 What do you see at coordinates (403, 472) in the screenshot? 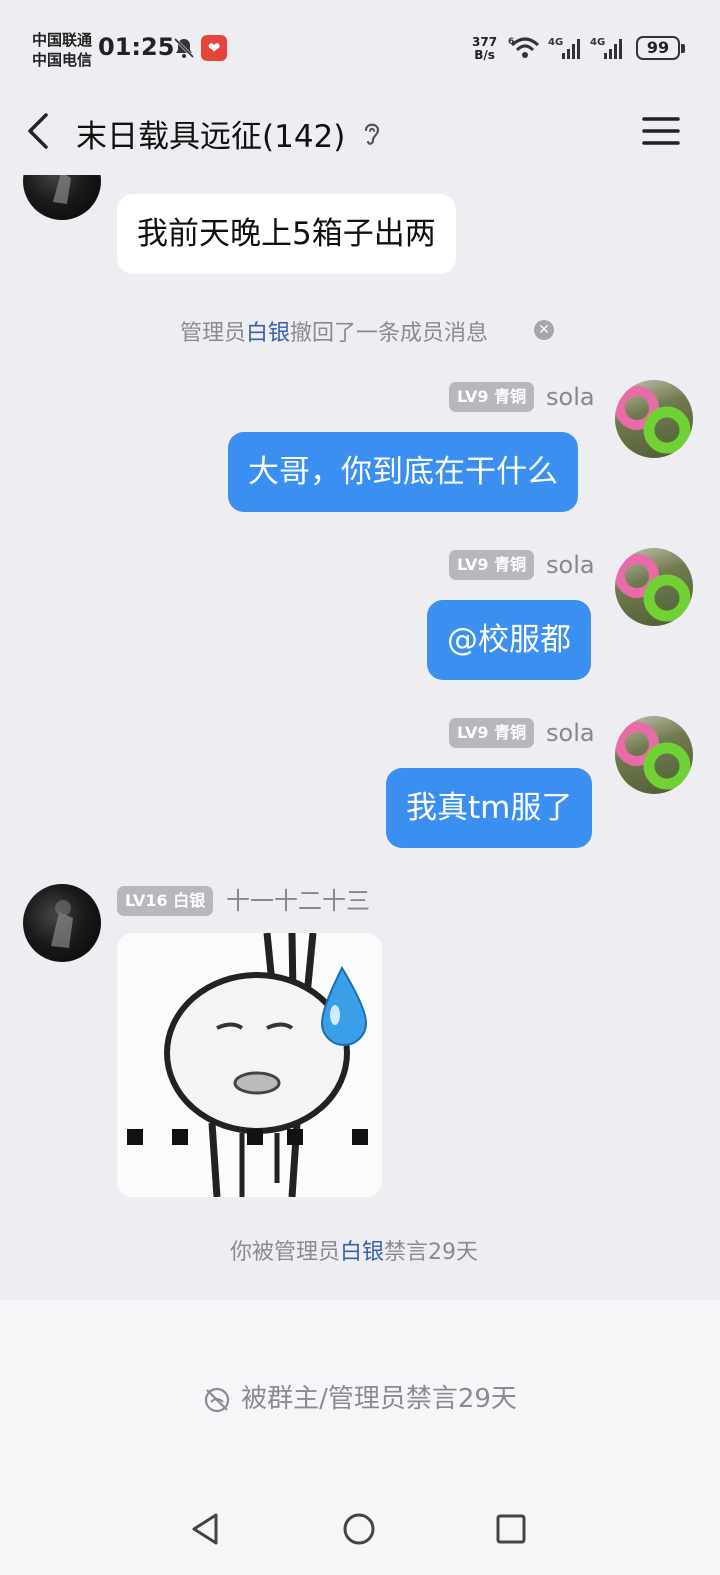
I see `message-bubble: 大哥，你到底在干什么` at bounding box center [403, 472].